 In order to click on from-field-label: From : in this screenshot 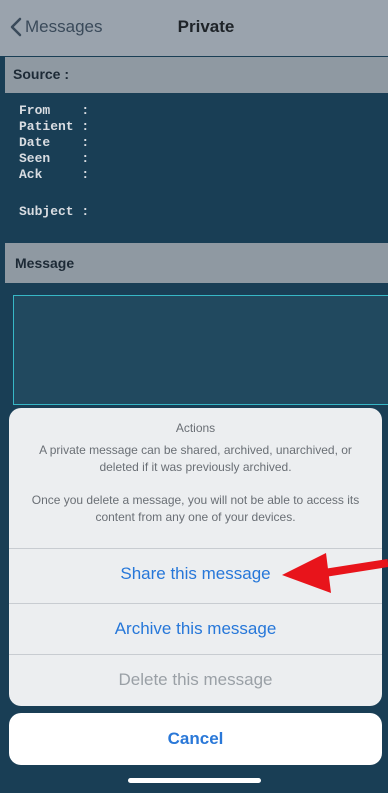, I will do `click(54, 110)`.